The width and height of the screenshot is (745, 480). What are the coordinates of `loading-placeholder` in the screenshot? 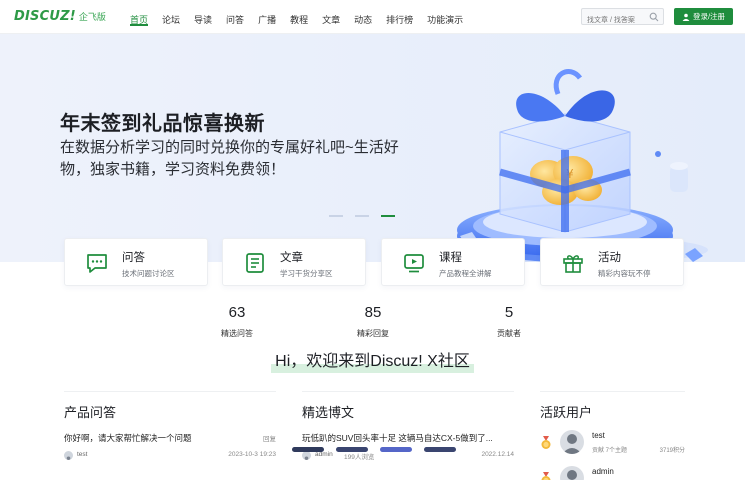 It's located at (380, 449).